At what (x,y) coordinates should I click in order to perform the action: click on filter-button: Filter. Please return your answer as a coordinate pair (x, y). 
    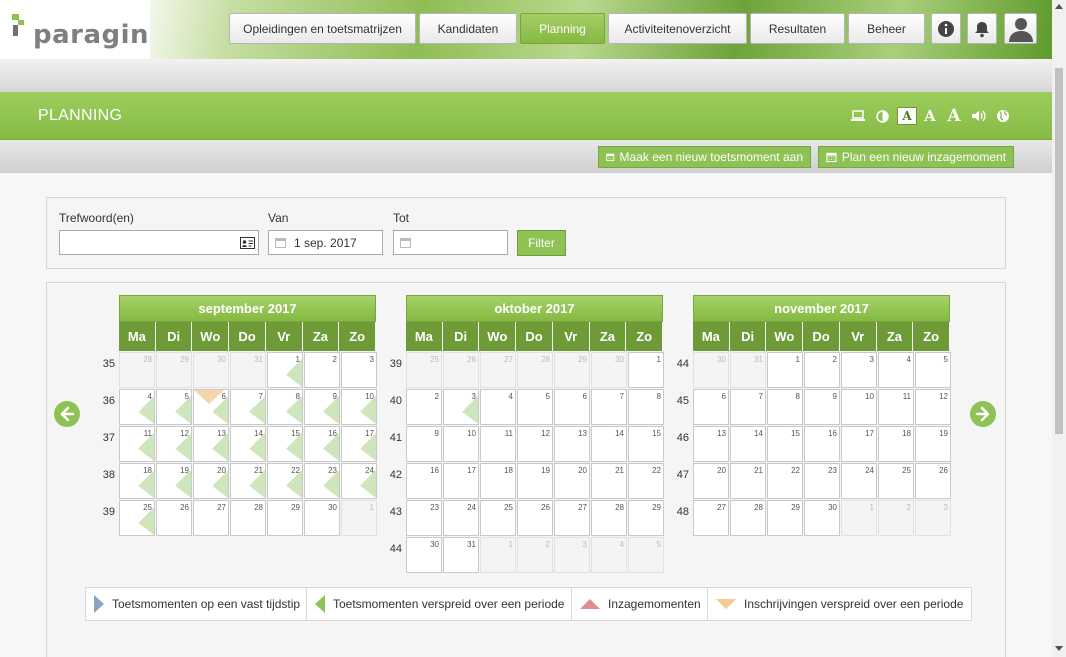
    Looking at the image, I should click on (541, 243).